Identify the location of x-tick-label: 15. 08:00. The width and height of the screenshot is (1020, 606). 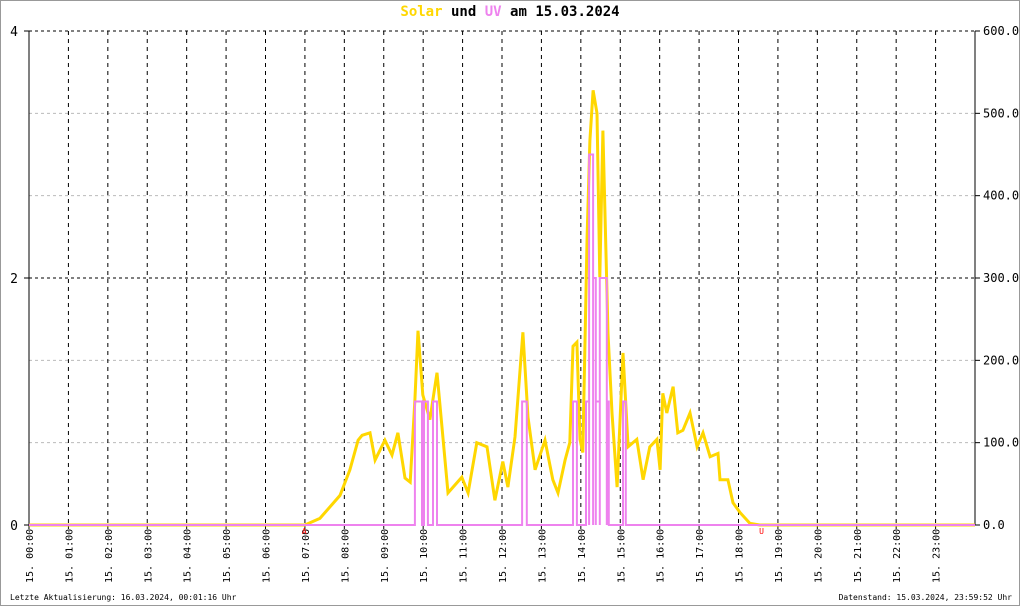
(345, 556).